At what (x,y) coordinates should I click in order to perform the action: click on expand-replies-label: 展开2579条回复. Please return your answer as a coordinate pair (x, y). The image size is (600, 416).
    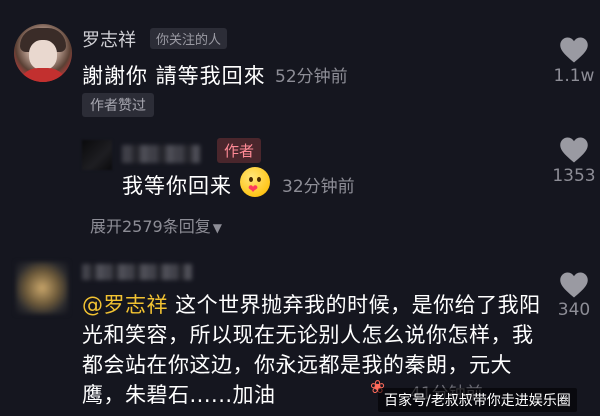
    Looking at the image, I should click on (150, 226).